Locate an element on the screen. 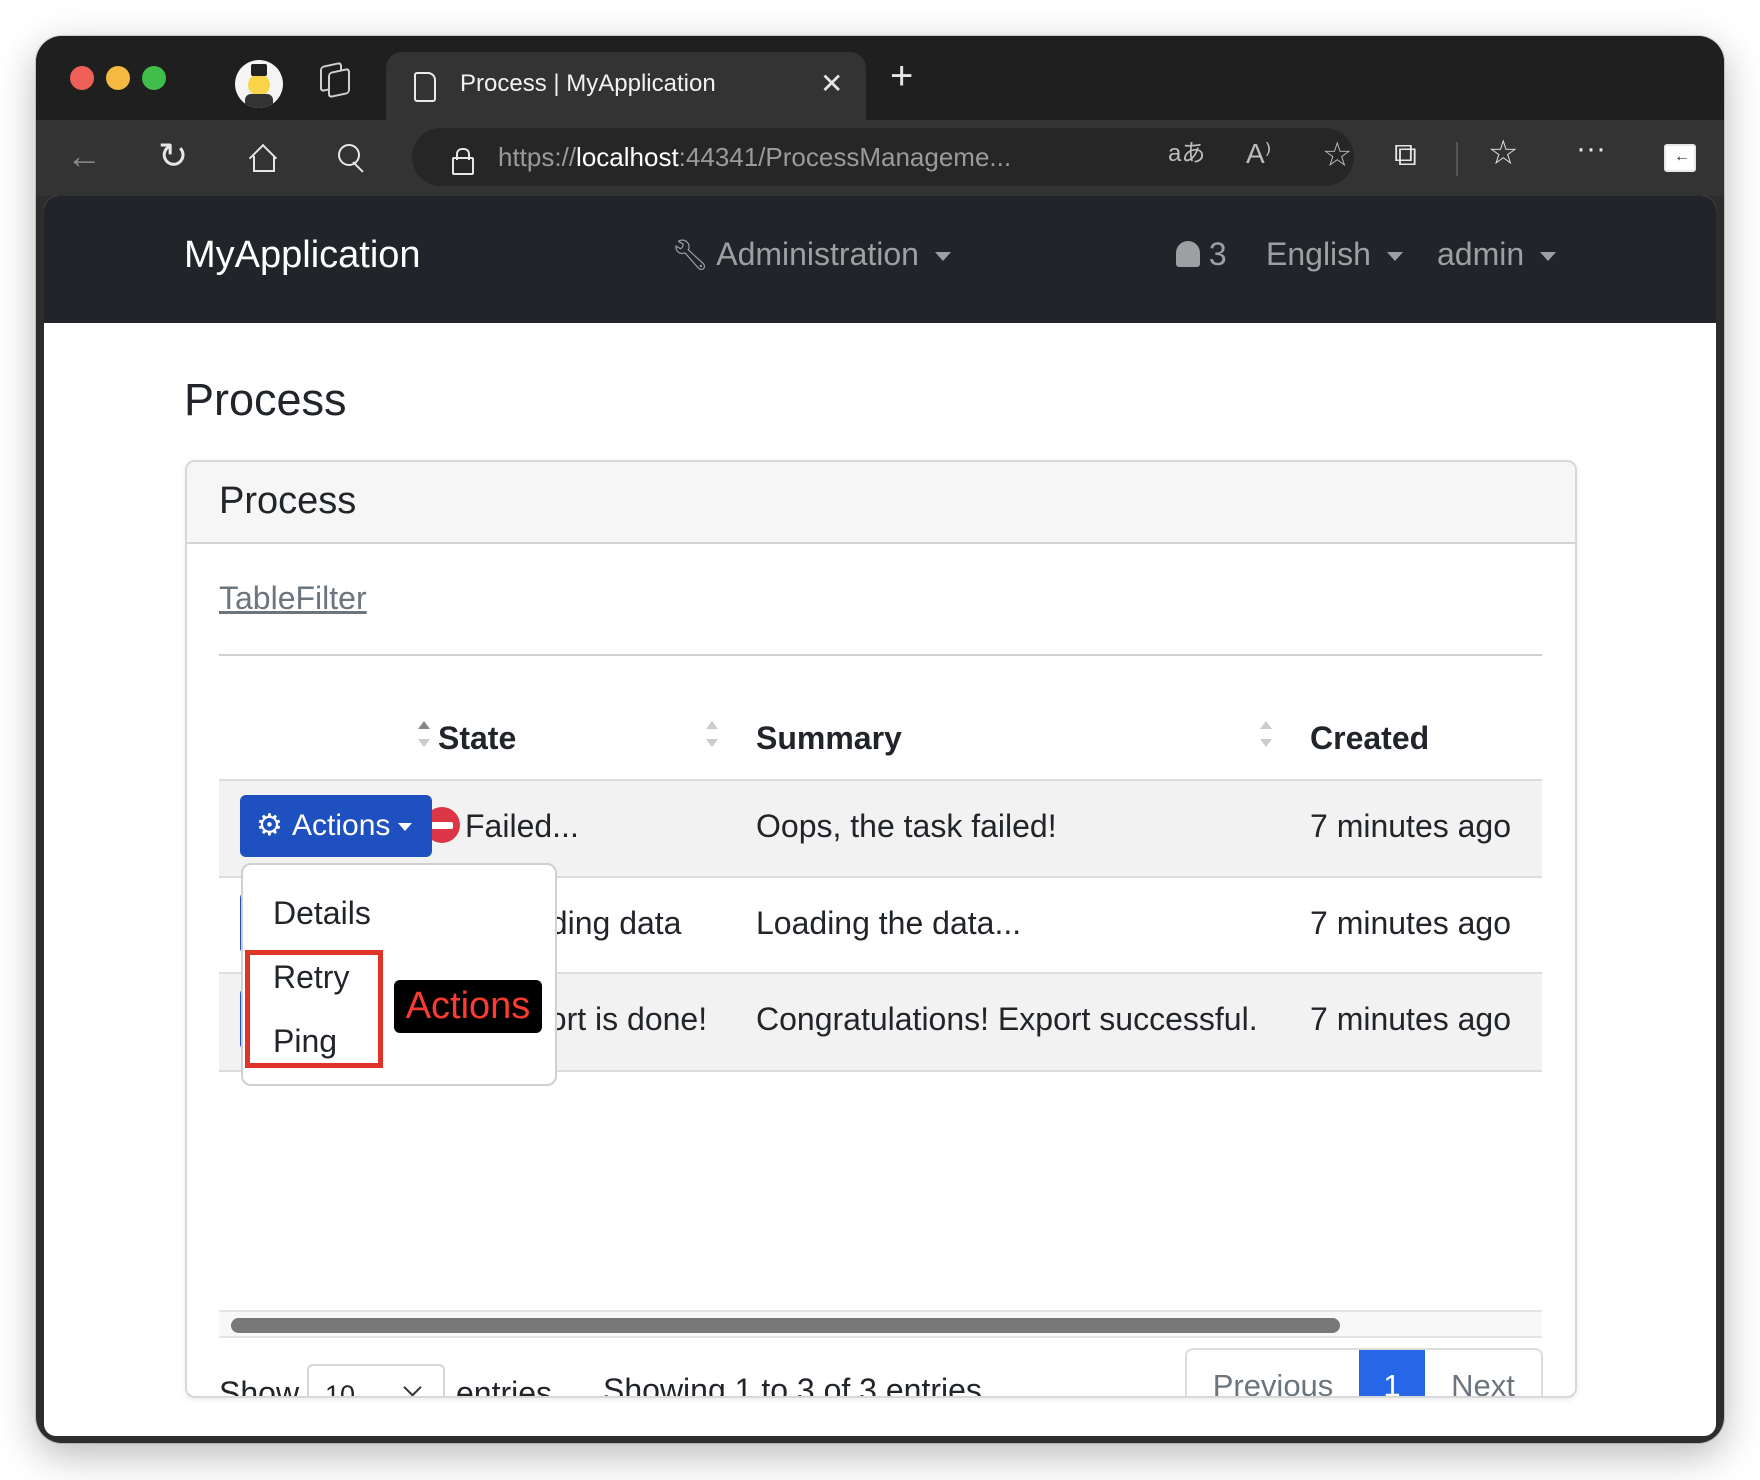 This screenshot has width=1760, height=1480. pagination: Previous 1 Next is located at coordinates (1364, 1372).